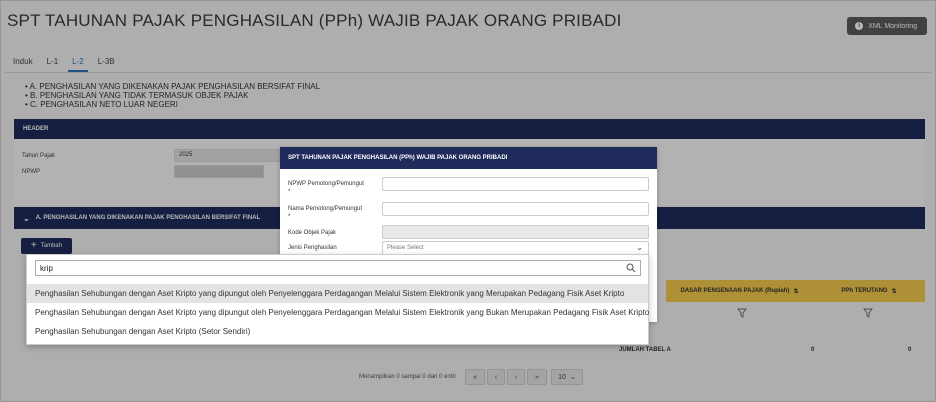  I want to click on xml-monitoring-button: i XML Monitoring, so click(887, 26).